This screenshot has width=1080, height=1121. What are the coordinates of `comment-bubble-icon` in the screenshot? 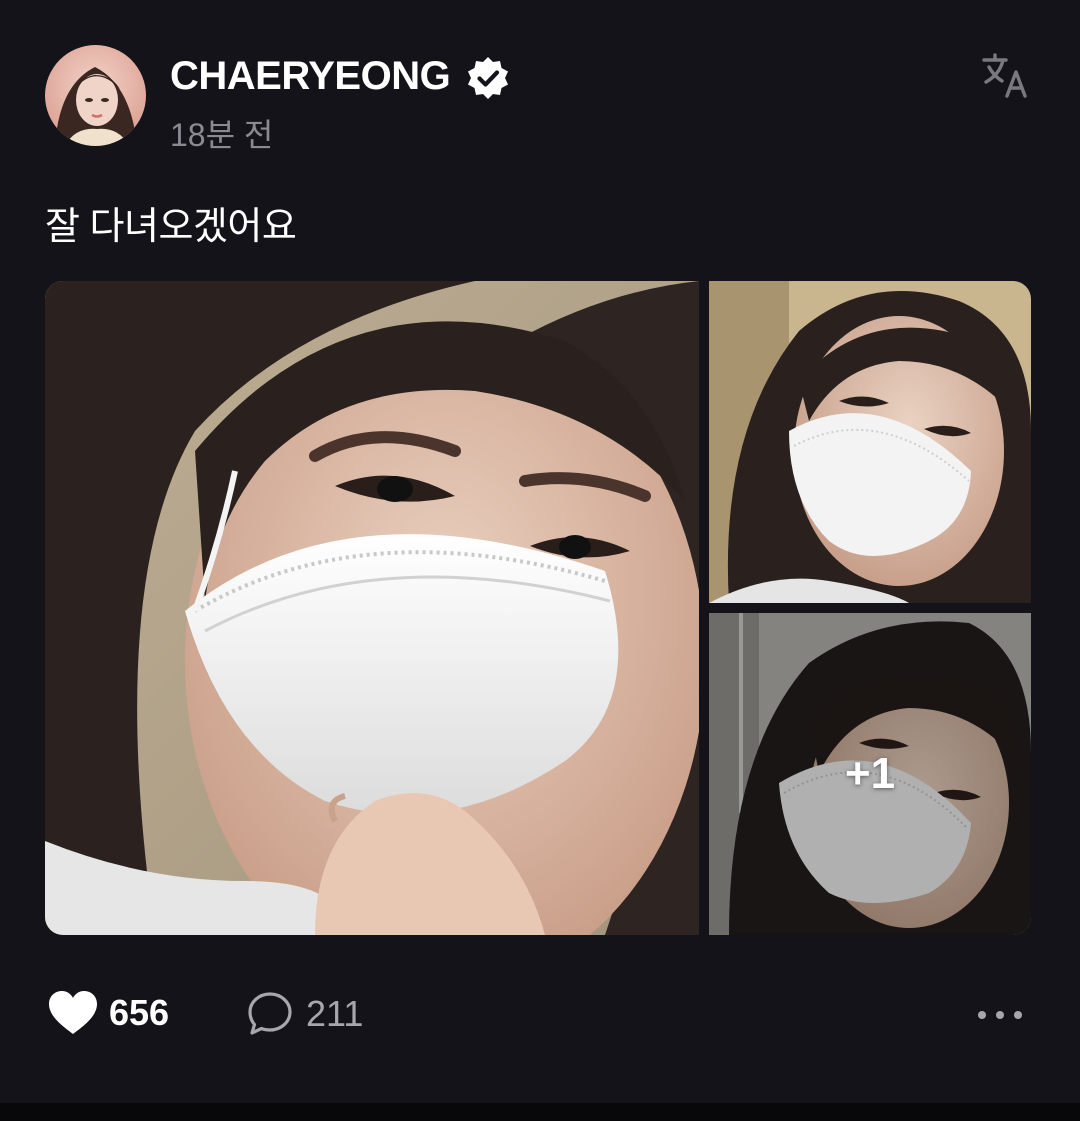 It's located at (270, 1013).